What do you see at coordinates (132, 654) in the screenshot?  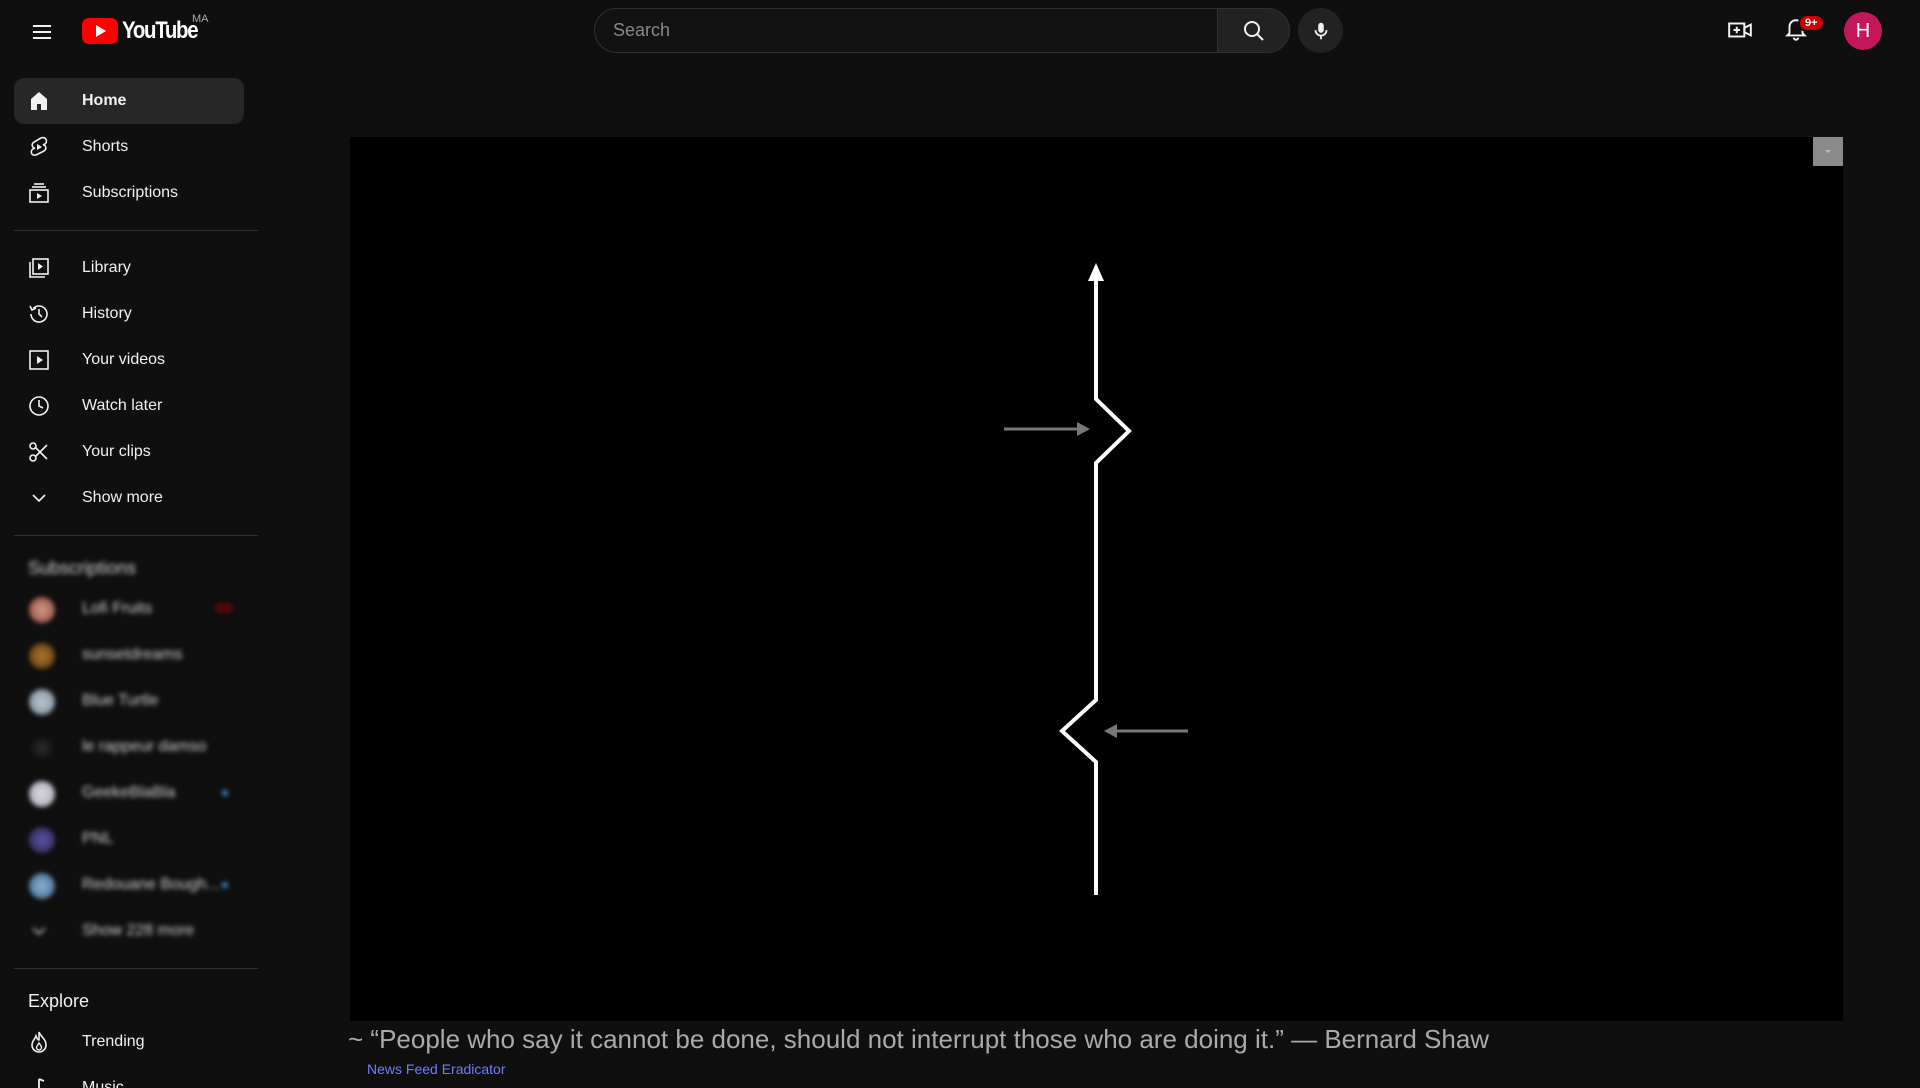 I see `channel-name: sunsetdreams` at bounding box center [132, 654].